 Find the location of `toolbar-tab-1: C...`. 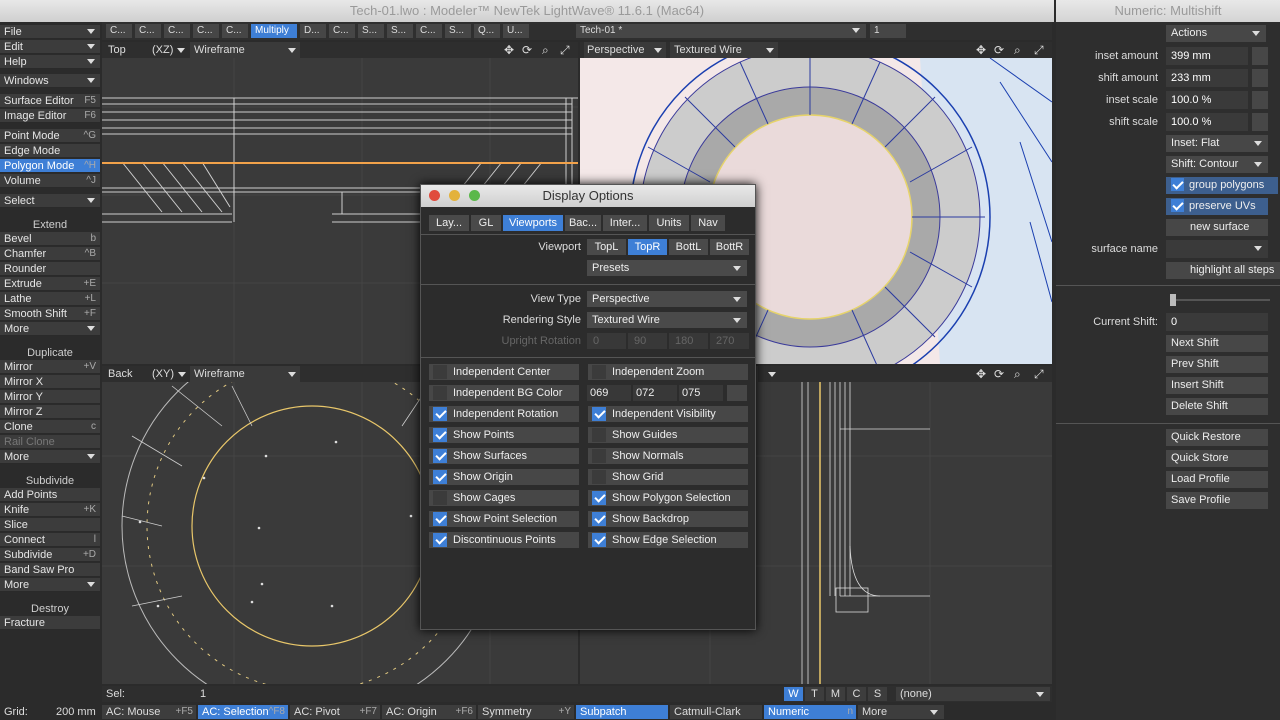

toolbar-tab-1: C... is located at coordinates (148, 31).